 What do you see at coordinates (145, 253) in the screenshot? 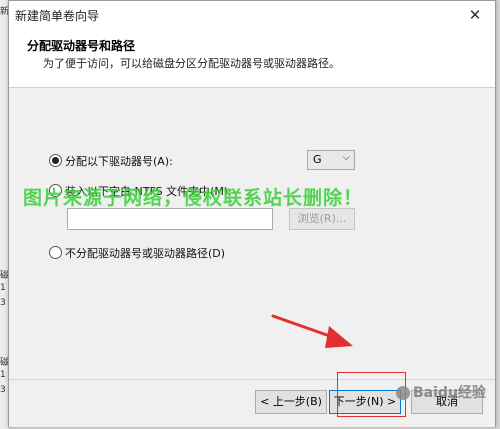
I see `no-assign-label: 不分配驱动器号或驱动器路径(D)` at bounding box center [145, 253].